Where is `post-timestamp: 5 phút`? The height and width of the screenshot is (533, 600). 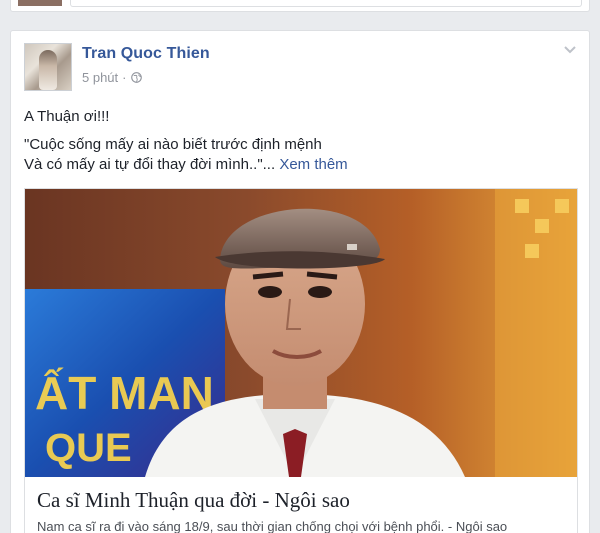 post-timestamp: 5 phút is located at coordinates (100, 77).